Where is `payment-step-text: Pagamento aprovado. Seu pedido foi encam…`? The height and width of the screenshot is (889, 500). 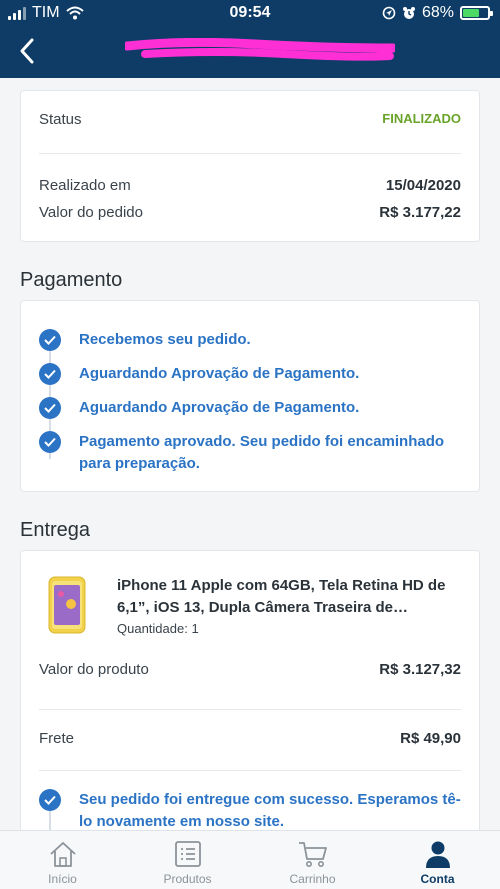
payment-step-text: Pagamento aprovado. Seu pedido foi encam… is located at coordinates (262, 452).